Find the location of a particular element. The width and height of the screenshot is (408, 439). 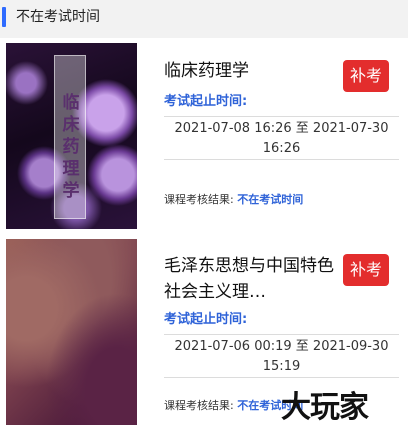

watermark-text: 大玩家 is located at coordinates (325, 407).